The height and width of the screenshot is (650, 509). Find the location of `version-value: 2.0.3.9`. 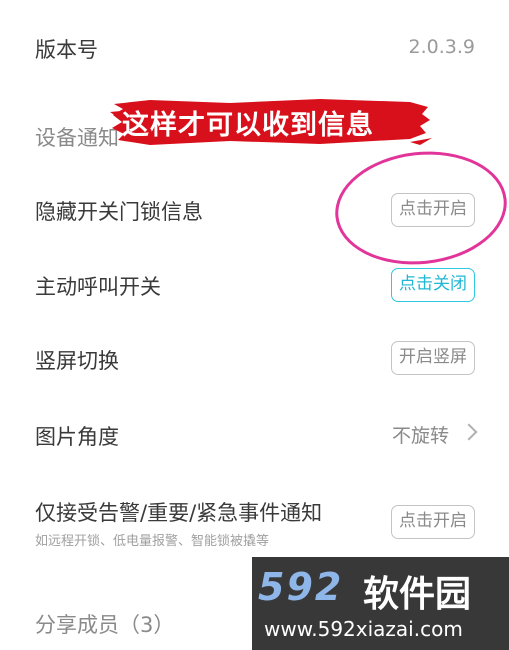

version-value: 2.0.3.9 is located at coordinates (441, 47).